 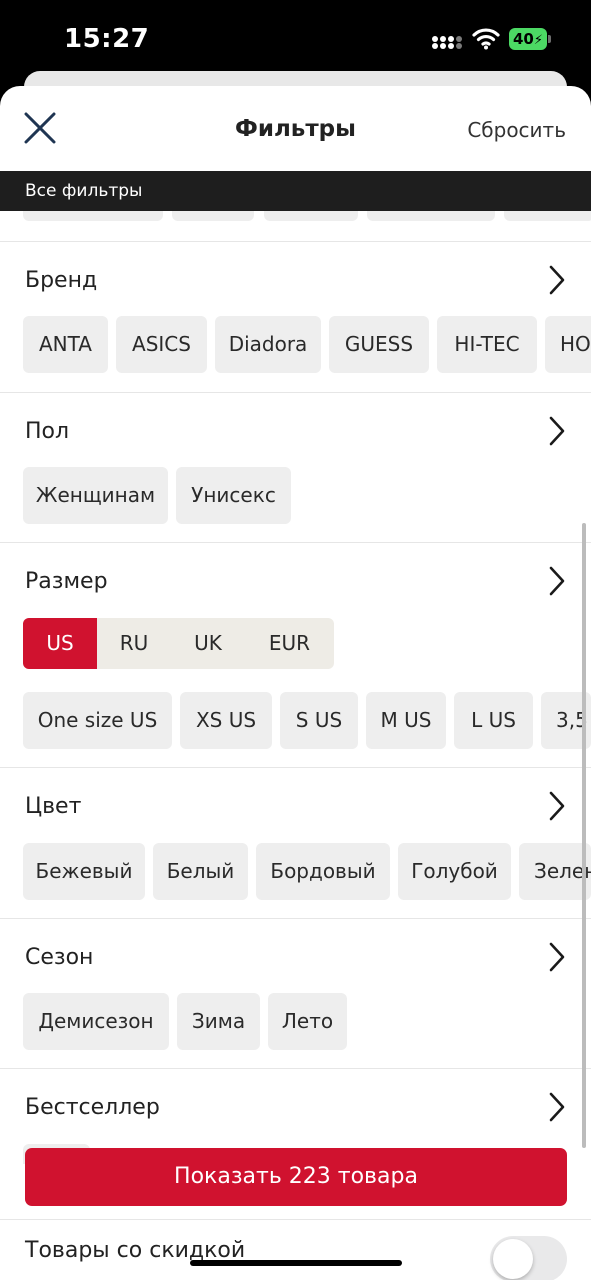 What do you see at coordinates (516, 130) in the screenshot?
I see `reset-button: Сбросить` at bounding box center [516, 130].